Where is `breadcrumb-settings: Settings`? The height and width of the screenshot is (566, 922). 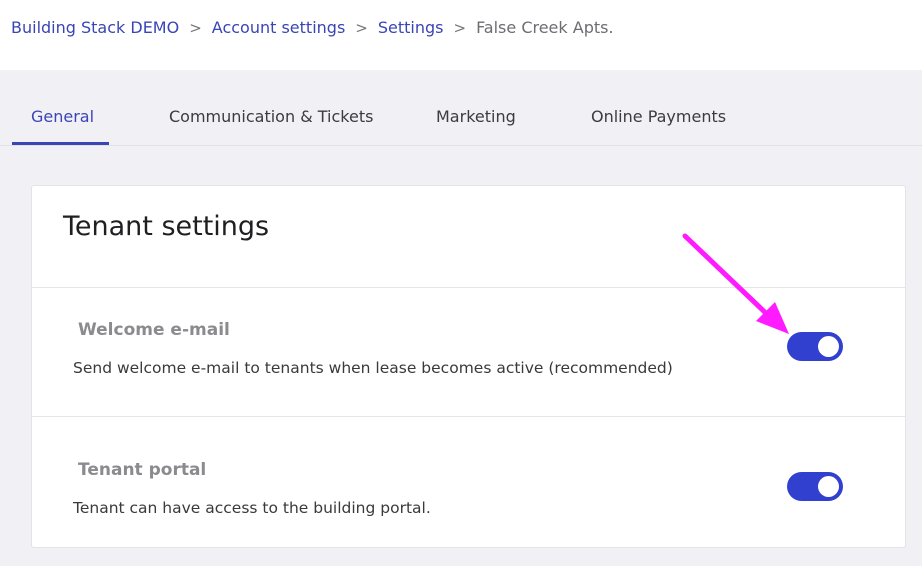
breadcrumb-settings: Settings is located at coordinates (411, 27).